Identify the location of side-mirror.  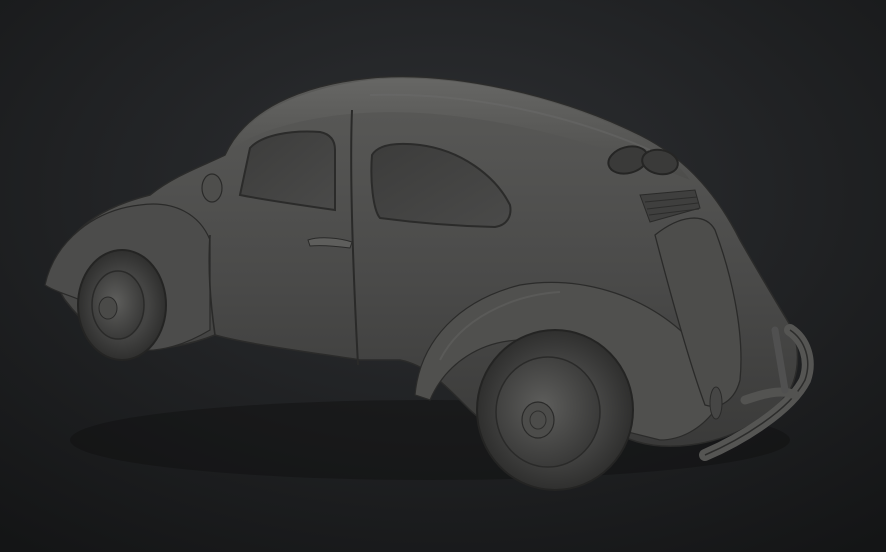
(212, 188).